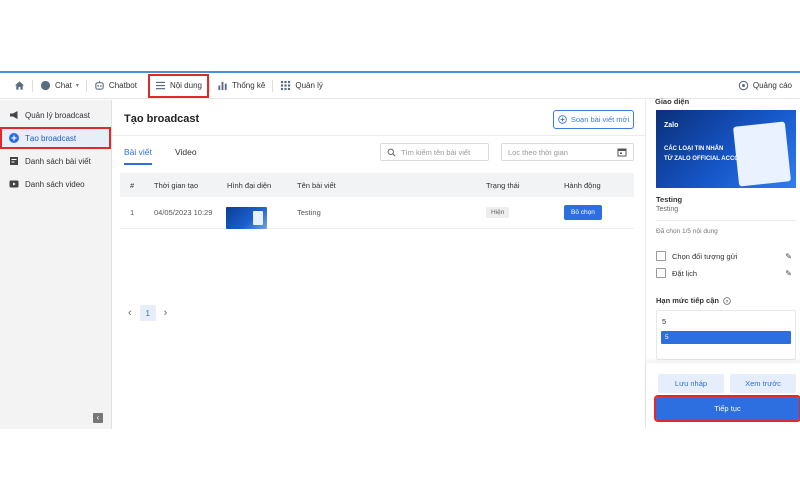 The height and width of the screenshot is (500, 800). What do you see at coordinates (183, 212) in the screenshot?
I see `row-created: 04/05/2023 10:29` at bounding box center [183, 212].